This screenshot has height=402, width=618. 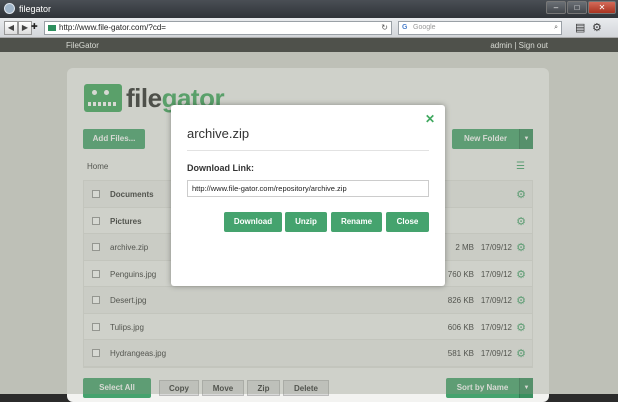 I want to click on add-bookmark-icon: ✚, so click(x=34, y=27).